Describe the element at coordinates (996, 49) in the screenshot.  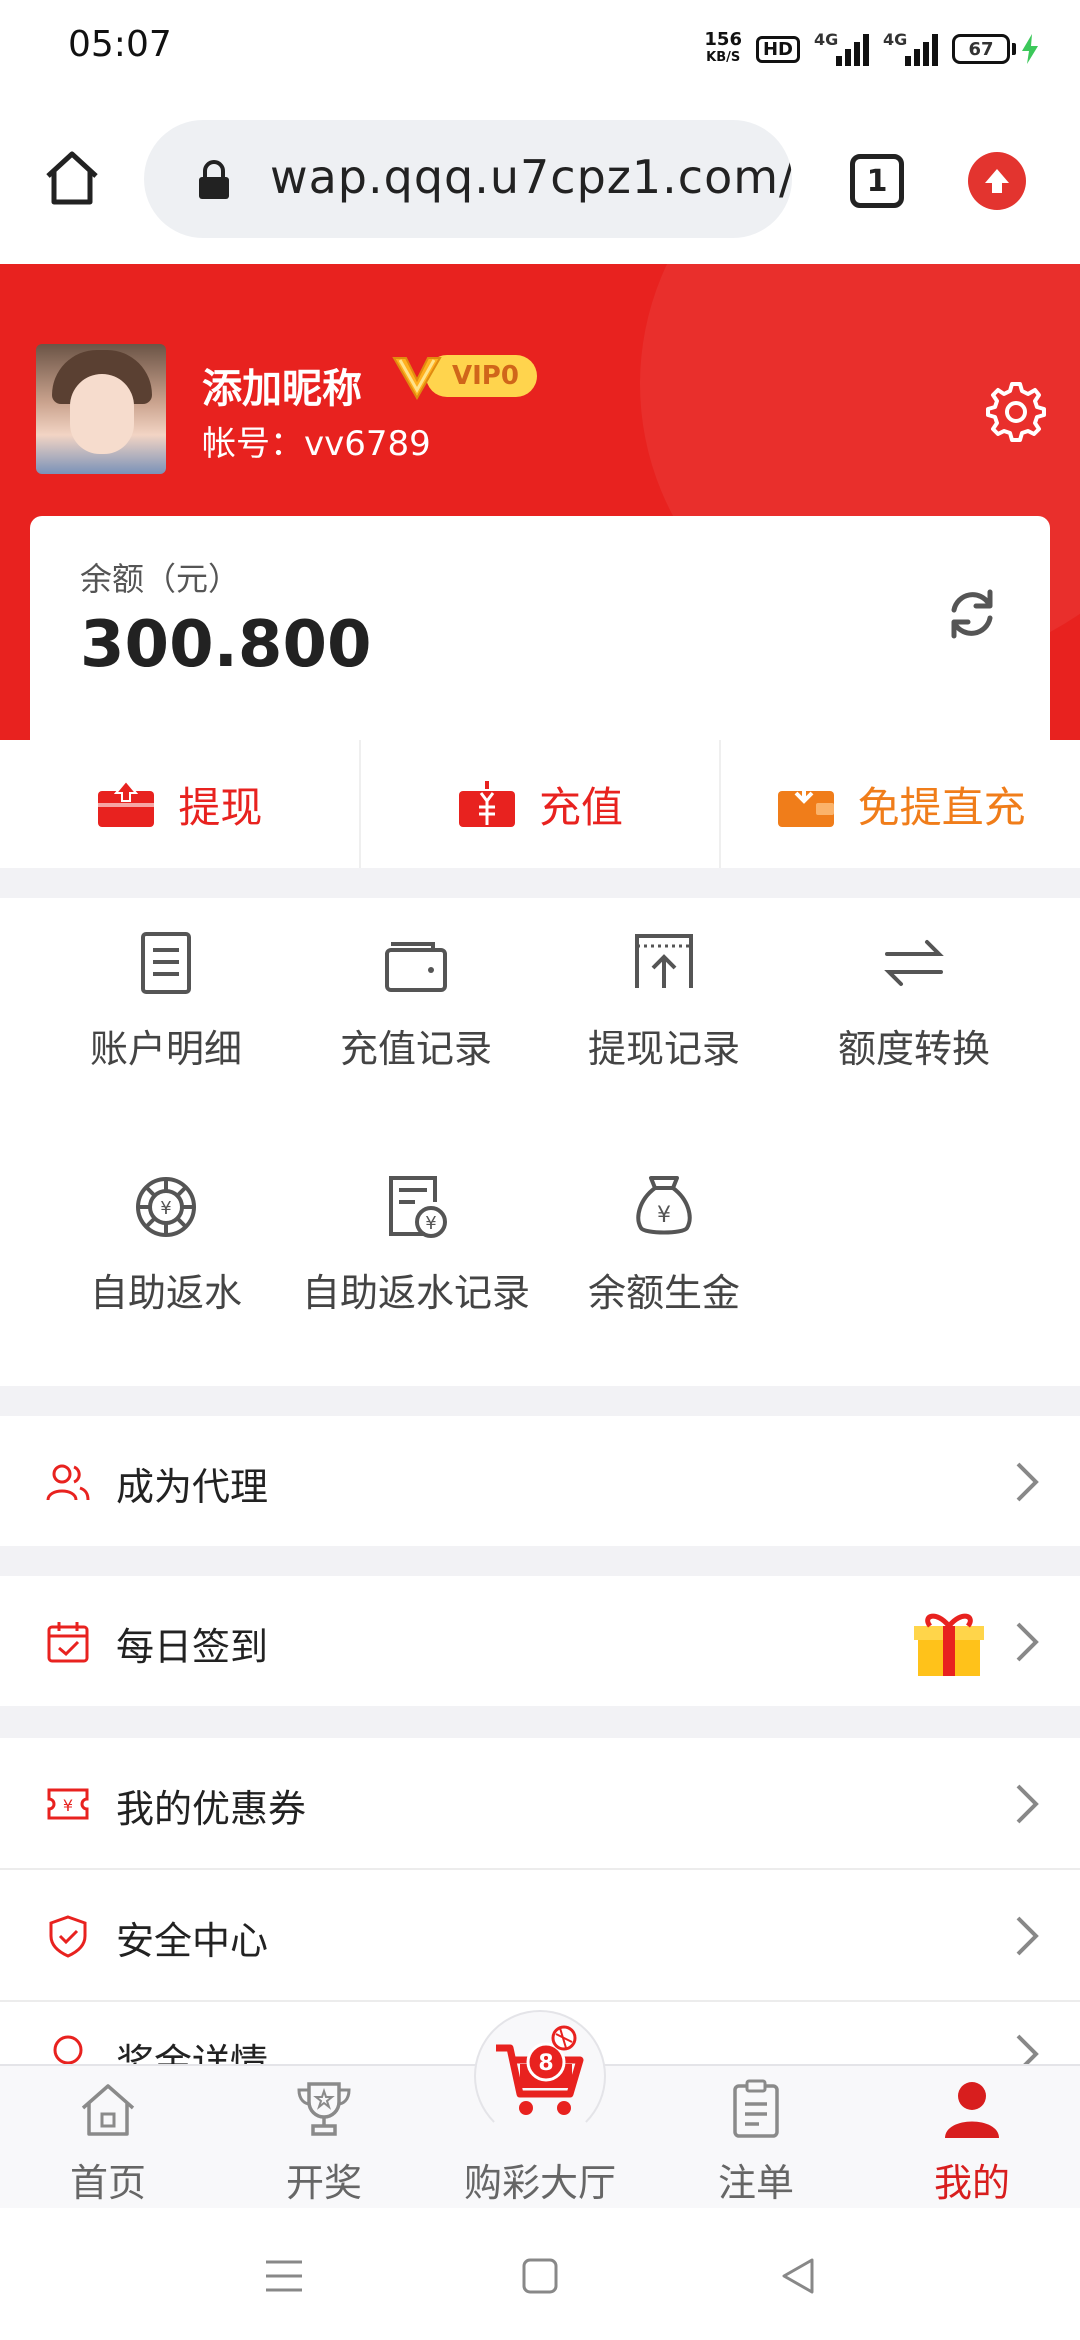
I see `battery-icon: 67` at that location.